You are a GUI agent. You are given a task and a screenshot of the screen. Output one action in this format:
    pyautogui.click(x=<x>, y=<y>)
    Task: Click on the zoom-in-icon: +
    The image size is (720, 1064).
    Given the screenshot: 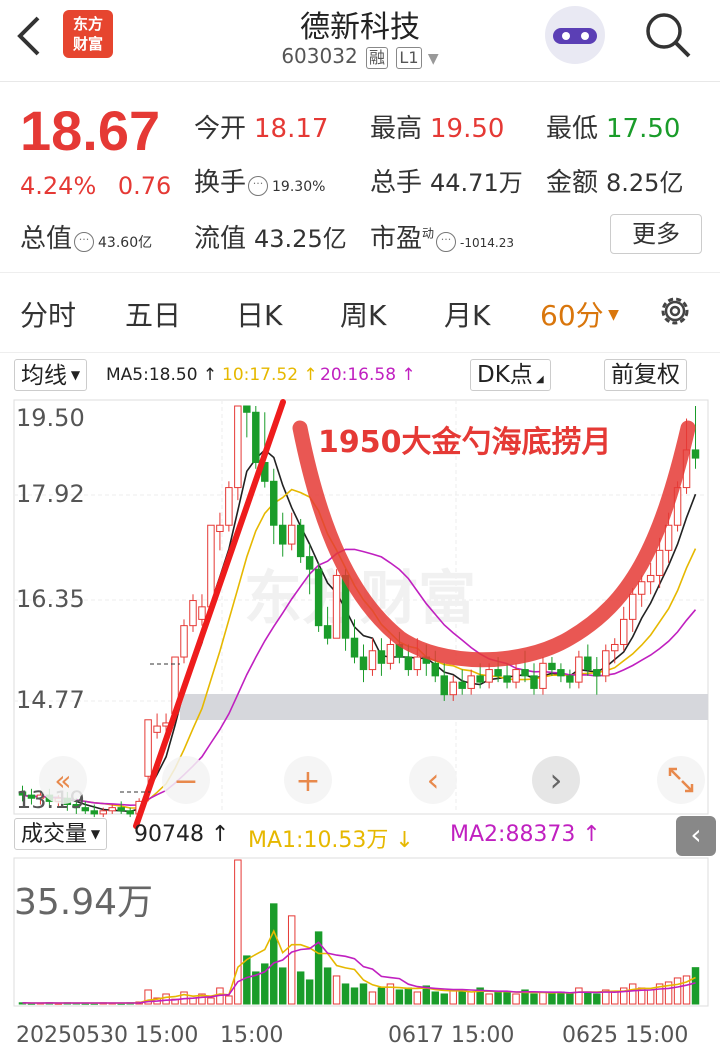 What is the action you would take?
    pyautogui.click(x=308, y=780)
    